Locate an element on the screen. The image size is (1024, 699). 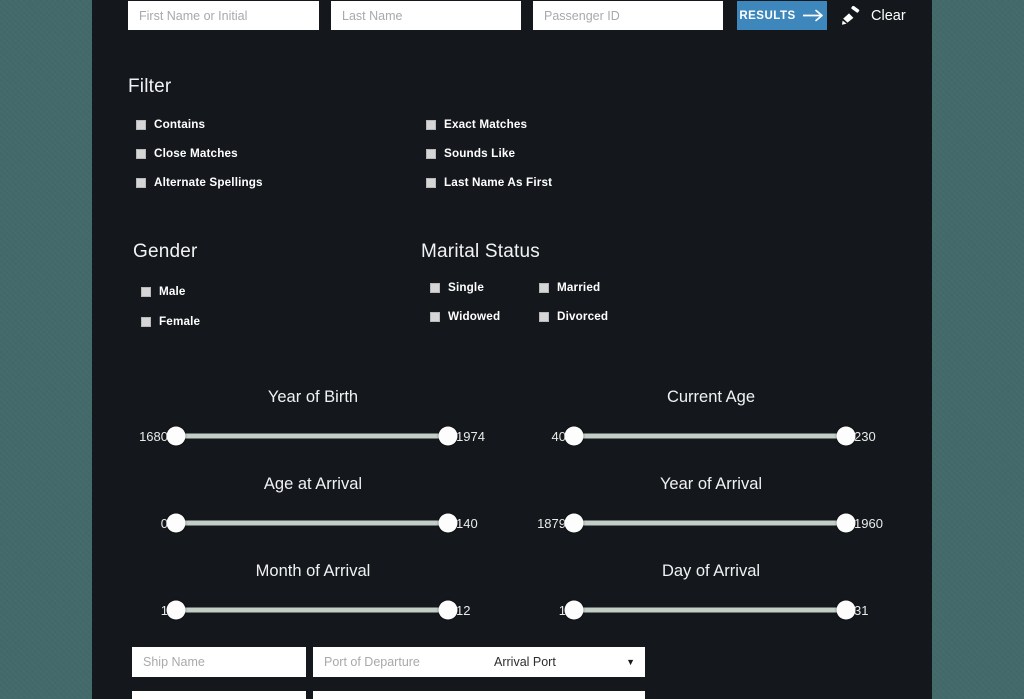
clear-button: Clear is located at coordinates (873, 15).